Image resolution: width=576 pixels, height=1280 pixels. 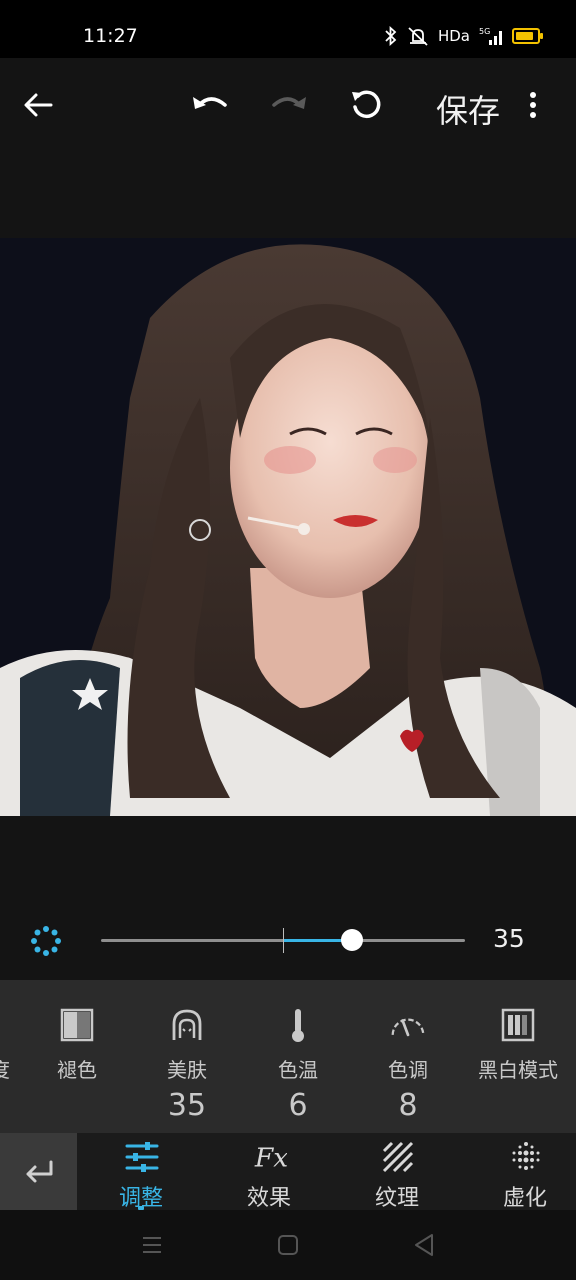 What do you see at coordinates (283, 940) in the screenshot?
I see `slider-center-mark` at bounding box center [283, 940].